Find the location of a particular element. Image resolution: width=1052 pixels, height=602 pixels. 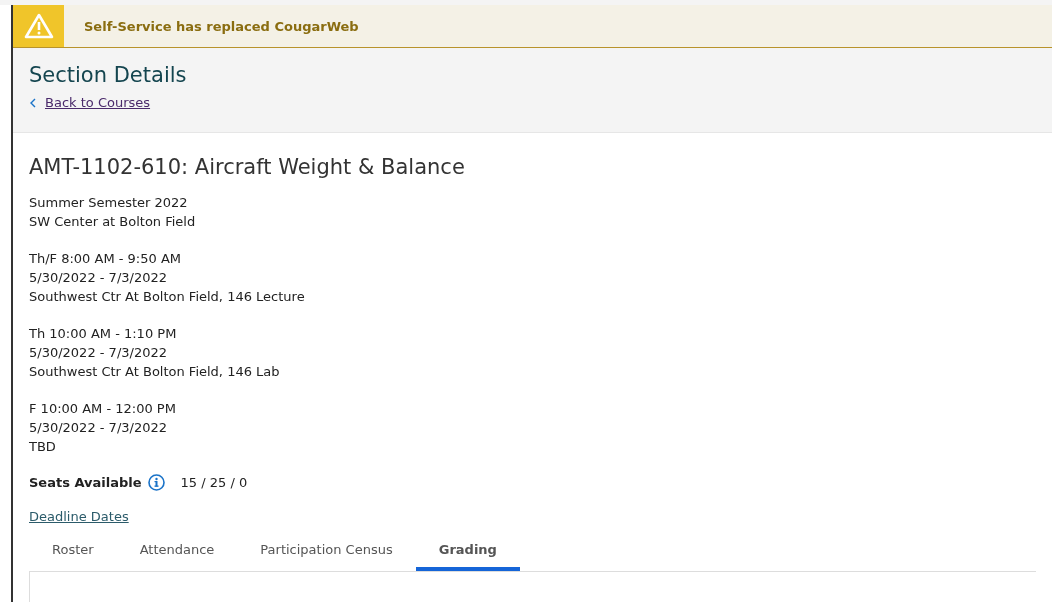

chevron-left-icon is located at coordinates (32, 102).